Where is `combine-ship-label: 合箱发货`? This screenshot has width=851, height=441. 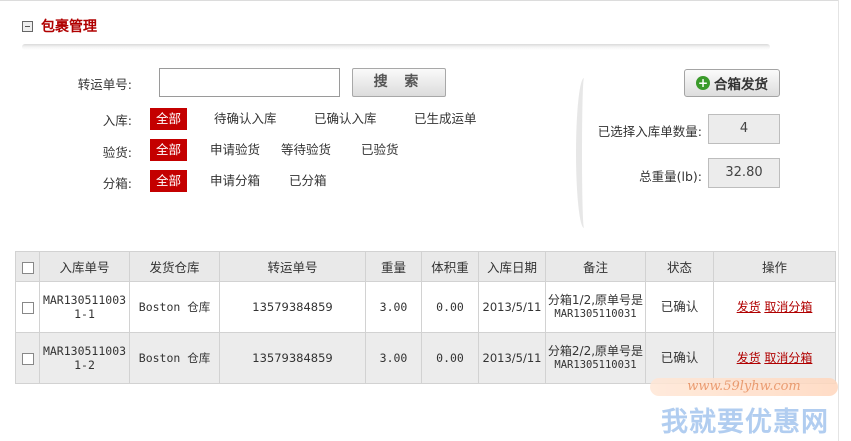 combine-ship-label: 合箱发货 is located at coordinates (741, 85).